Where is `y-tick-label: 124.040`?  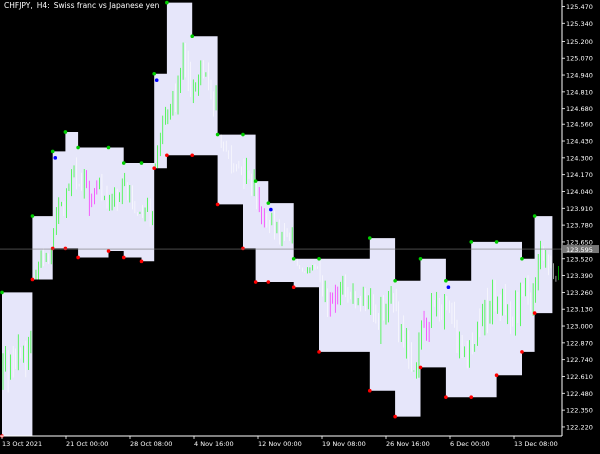
y-tick-label: 124.040 is located at coordinates (579, 192).